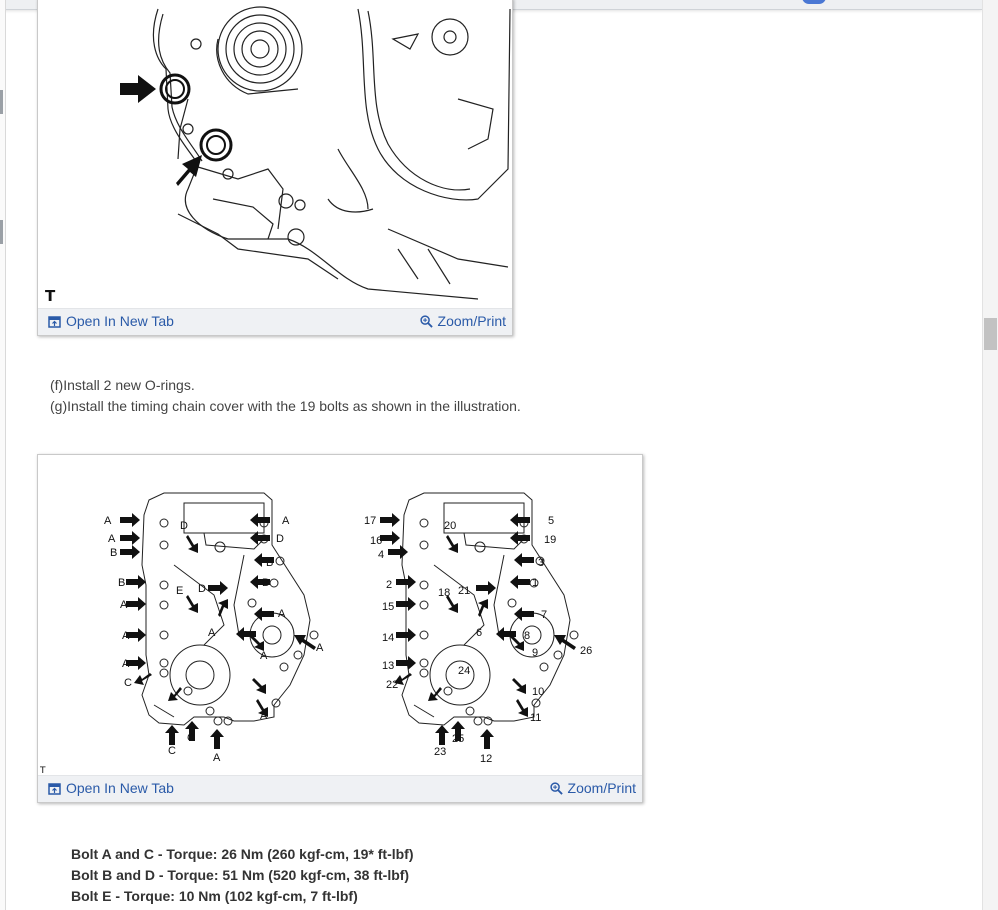 The image size is (998, 910). I want to click on bolt-number: 6, so click(479, 633).